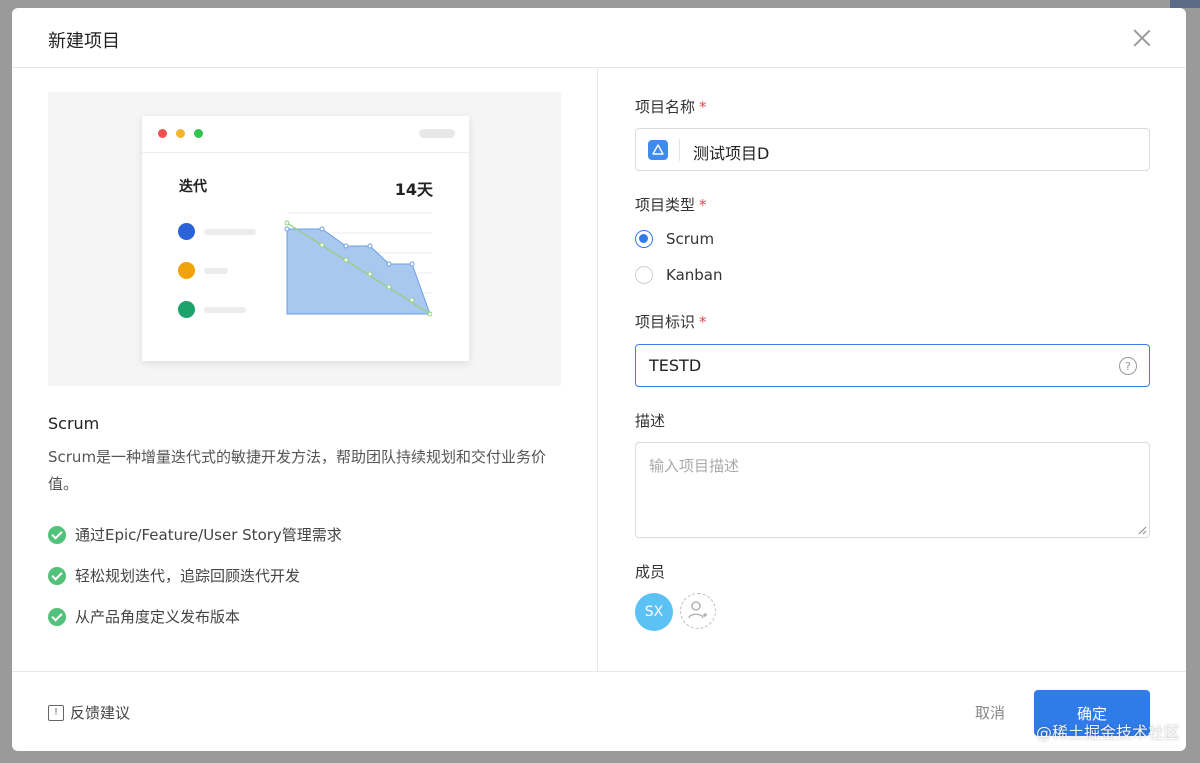  I want to click on feature-item: 从产品角度定义发布版本, so click(144, 616).